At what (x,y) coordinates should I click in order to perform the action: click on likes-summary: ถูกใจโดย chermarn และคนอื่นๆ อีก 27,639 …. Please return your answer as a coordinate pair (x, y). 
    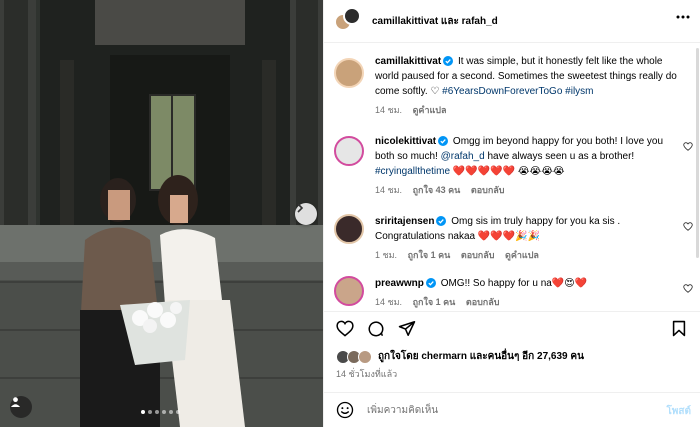
    Looking at the image, I should click on (460, 356).